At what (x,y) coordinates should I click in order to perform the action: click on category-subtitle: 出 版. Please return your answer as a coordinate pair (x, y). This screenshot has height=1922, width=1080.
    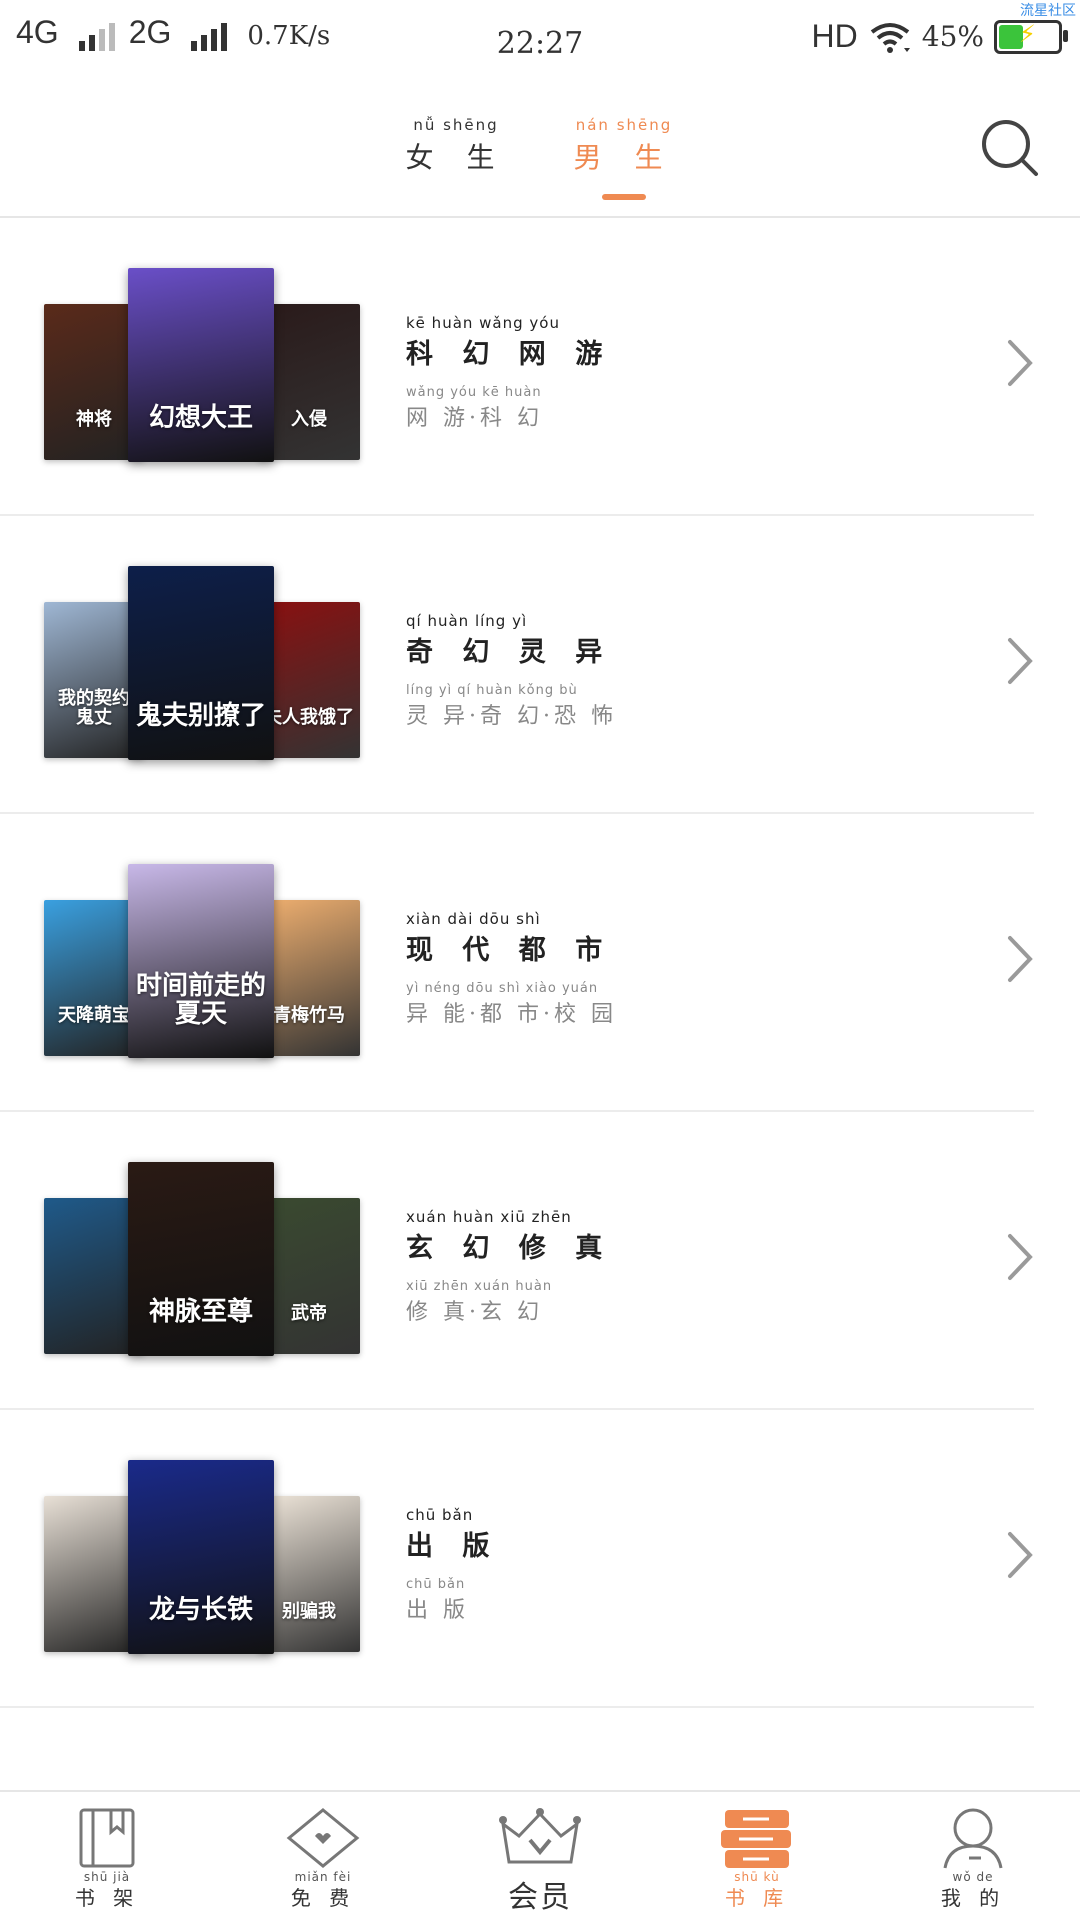
    Looking at the image, I should click on (437, 1610).